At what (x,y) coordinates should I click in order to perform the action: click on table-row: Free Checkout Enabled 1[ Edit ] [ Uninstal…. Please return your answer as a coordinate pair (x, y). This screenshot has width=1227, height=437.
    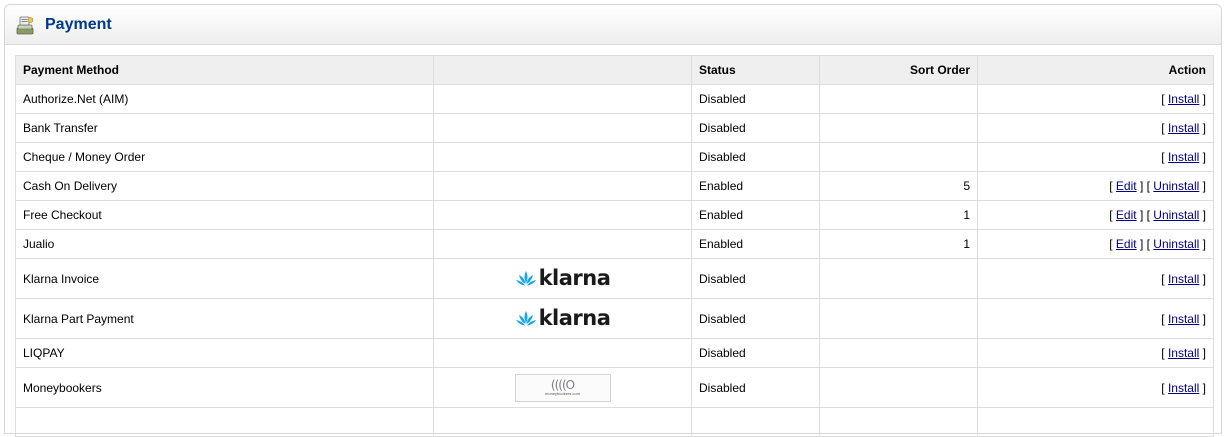
    Looking at the image, I should click on (614, 215).